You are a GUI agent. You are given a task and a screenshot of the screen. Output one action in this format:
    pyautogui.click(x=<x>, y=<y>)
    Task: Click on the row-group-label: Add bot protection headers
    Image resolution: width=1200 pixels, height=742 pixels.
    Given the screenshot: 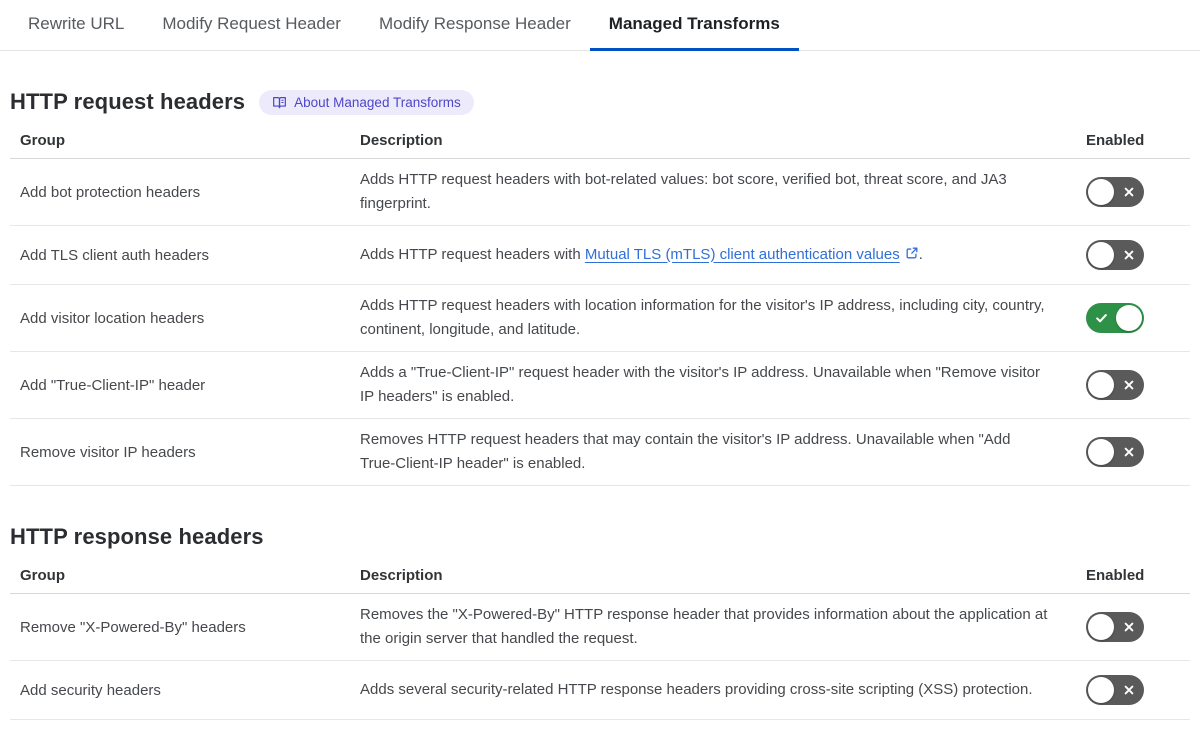 What is the action you would take?
    pyautogui.click(x=110, y=192)
    